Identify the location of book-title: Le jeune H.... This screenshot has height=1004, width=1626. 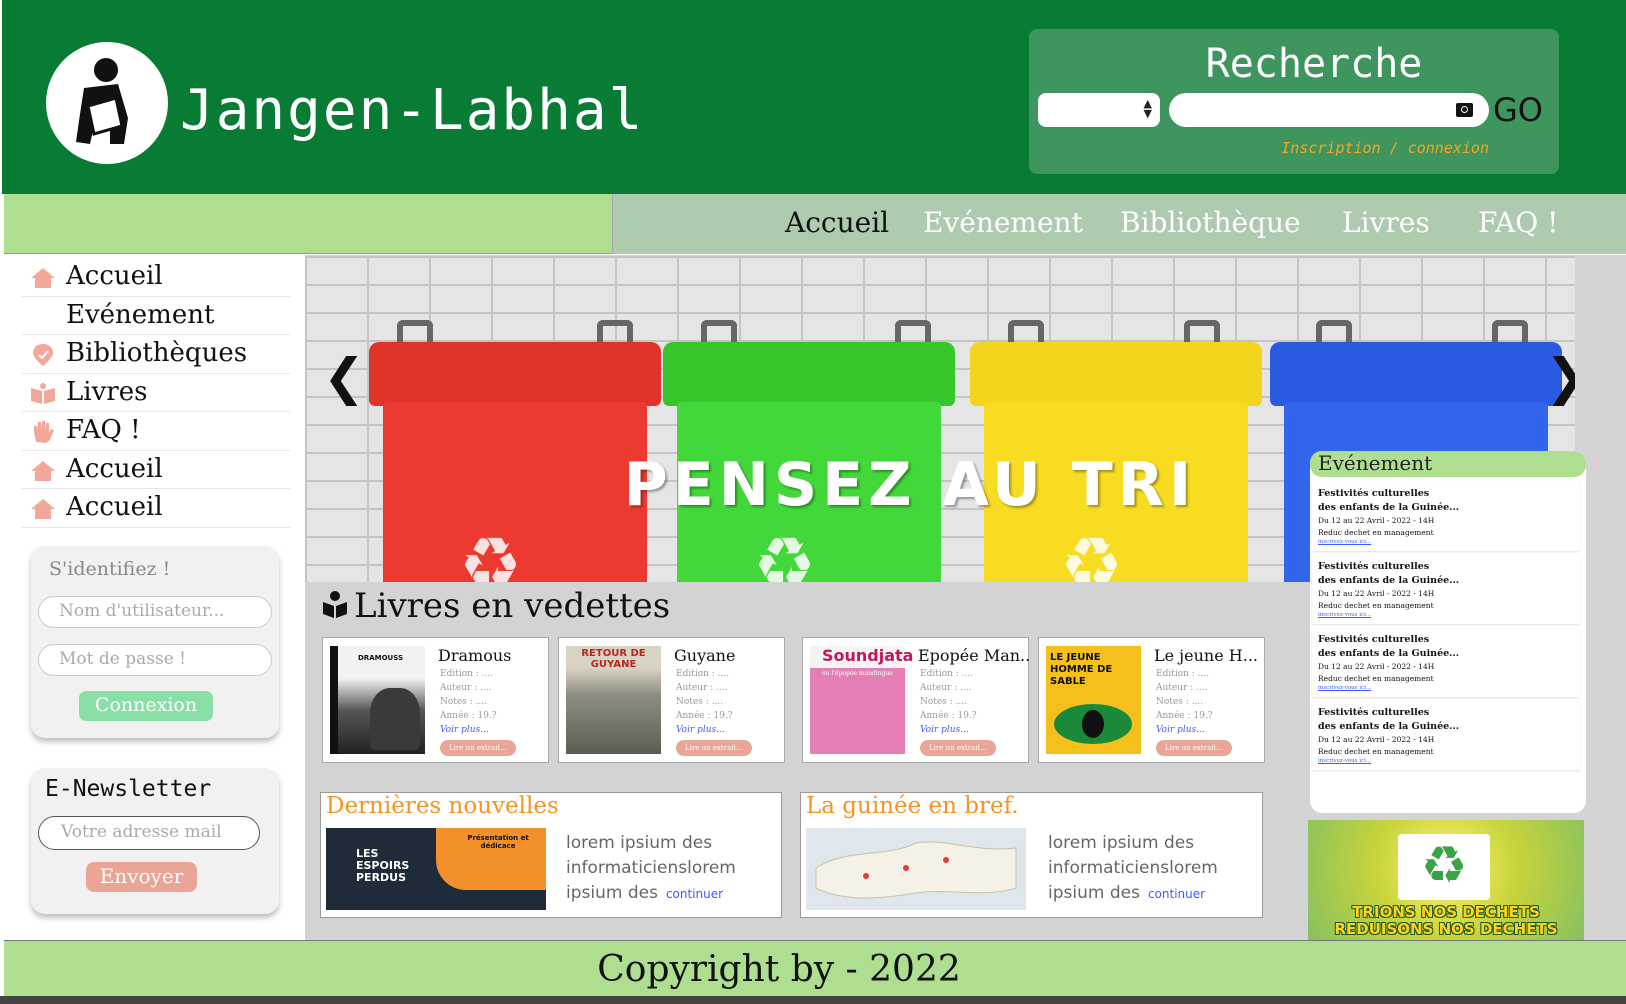
(1206, 655).